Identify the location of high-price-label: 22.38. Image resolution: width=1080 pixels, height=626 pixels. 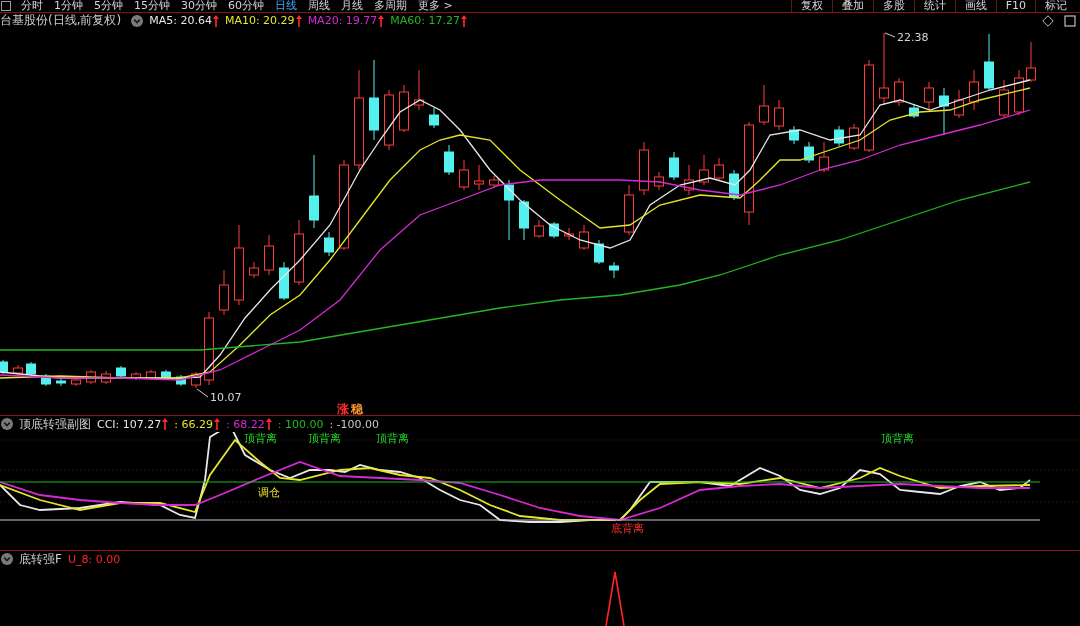
(913, 37).